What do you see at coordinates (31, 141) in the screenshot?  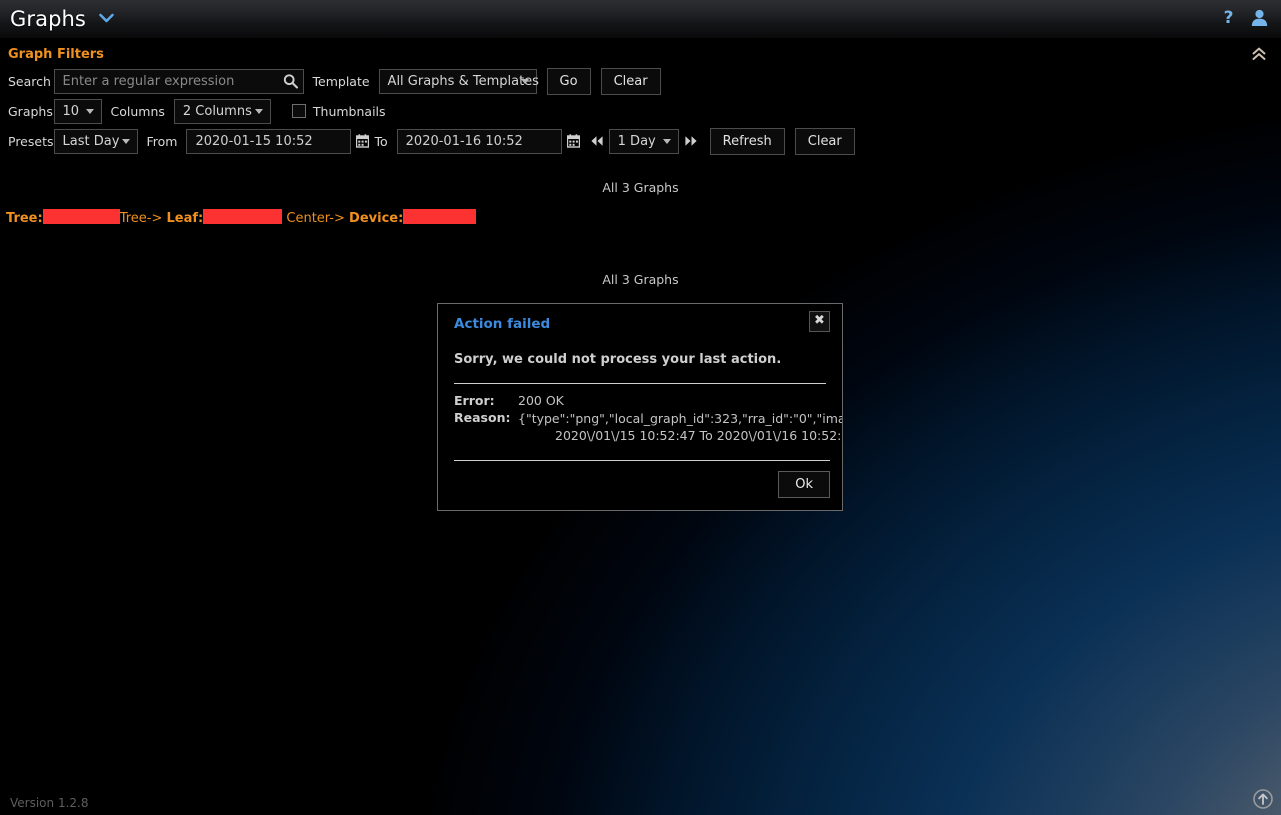 I see `presets-label: Presets` at bounding box center [31, 141].